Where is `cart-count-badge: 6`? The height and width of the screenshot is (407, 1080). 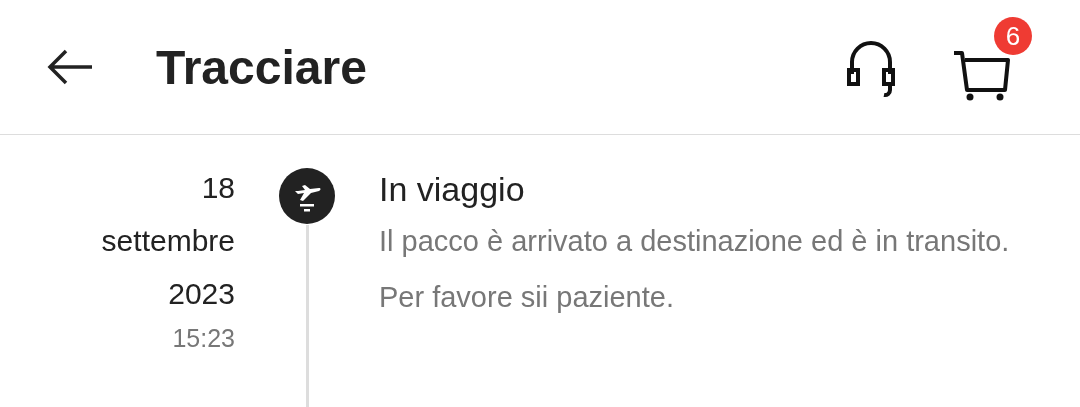 cart-count-badge: 6 is located at coordinates (1013, 36).